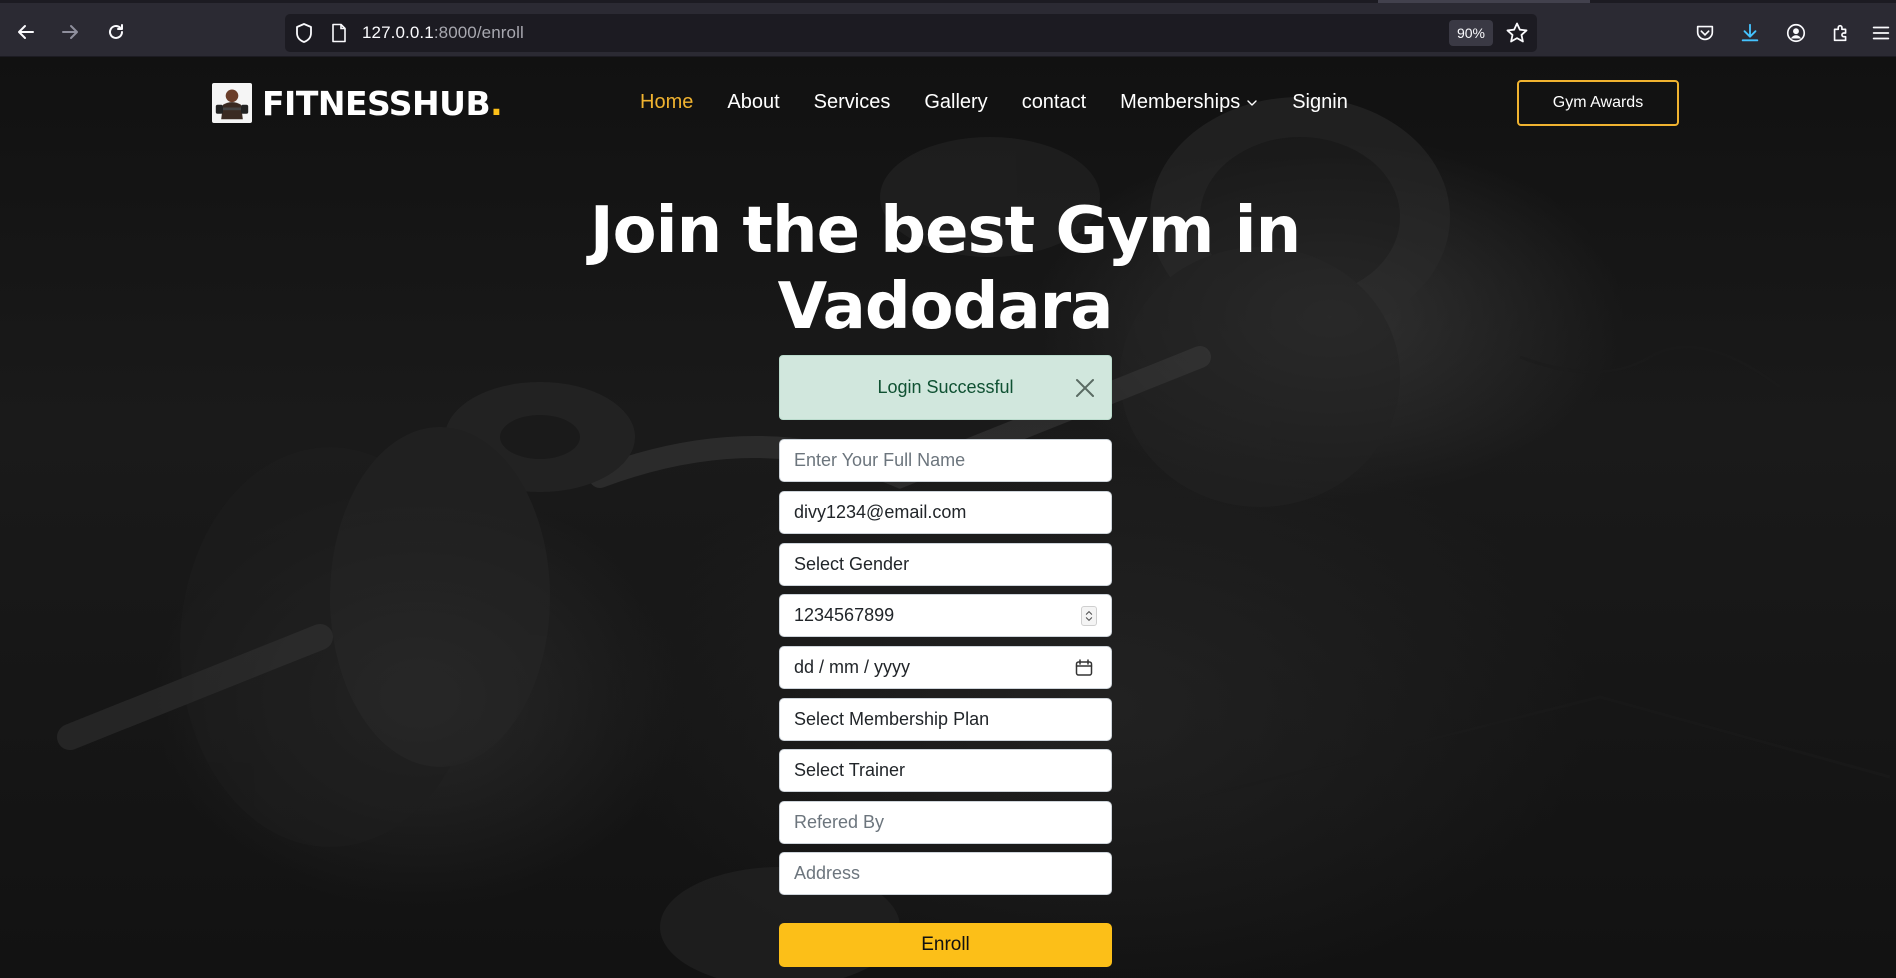  I want to click on referred-by-input: Refered By, so click(945, 822).